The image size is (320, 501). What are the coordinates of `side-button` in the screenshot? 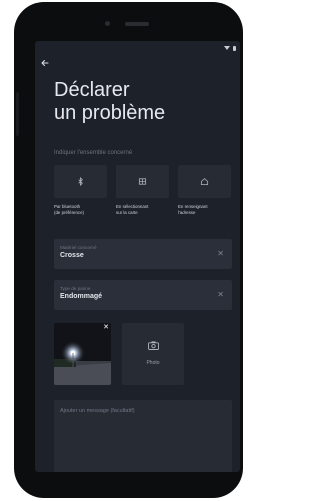 It's located at (17, 114).